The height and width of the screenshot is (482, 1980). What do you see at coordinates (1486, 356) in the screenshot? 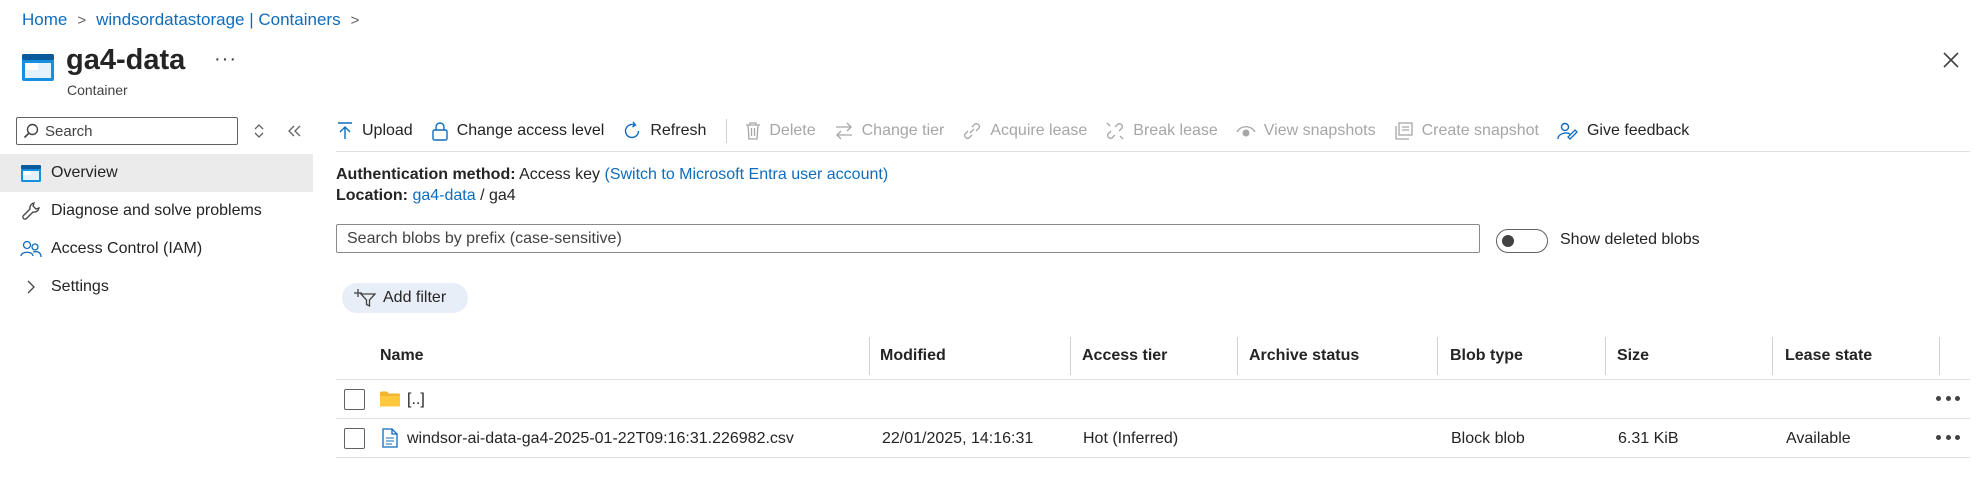
I see `column-header-blob-type: Blob type` at bounding box center [1486, 356].